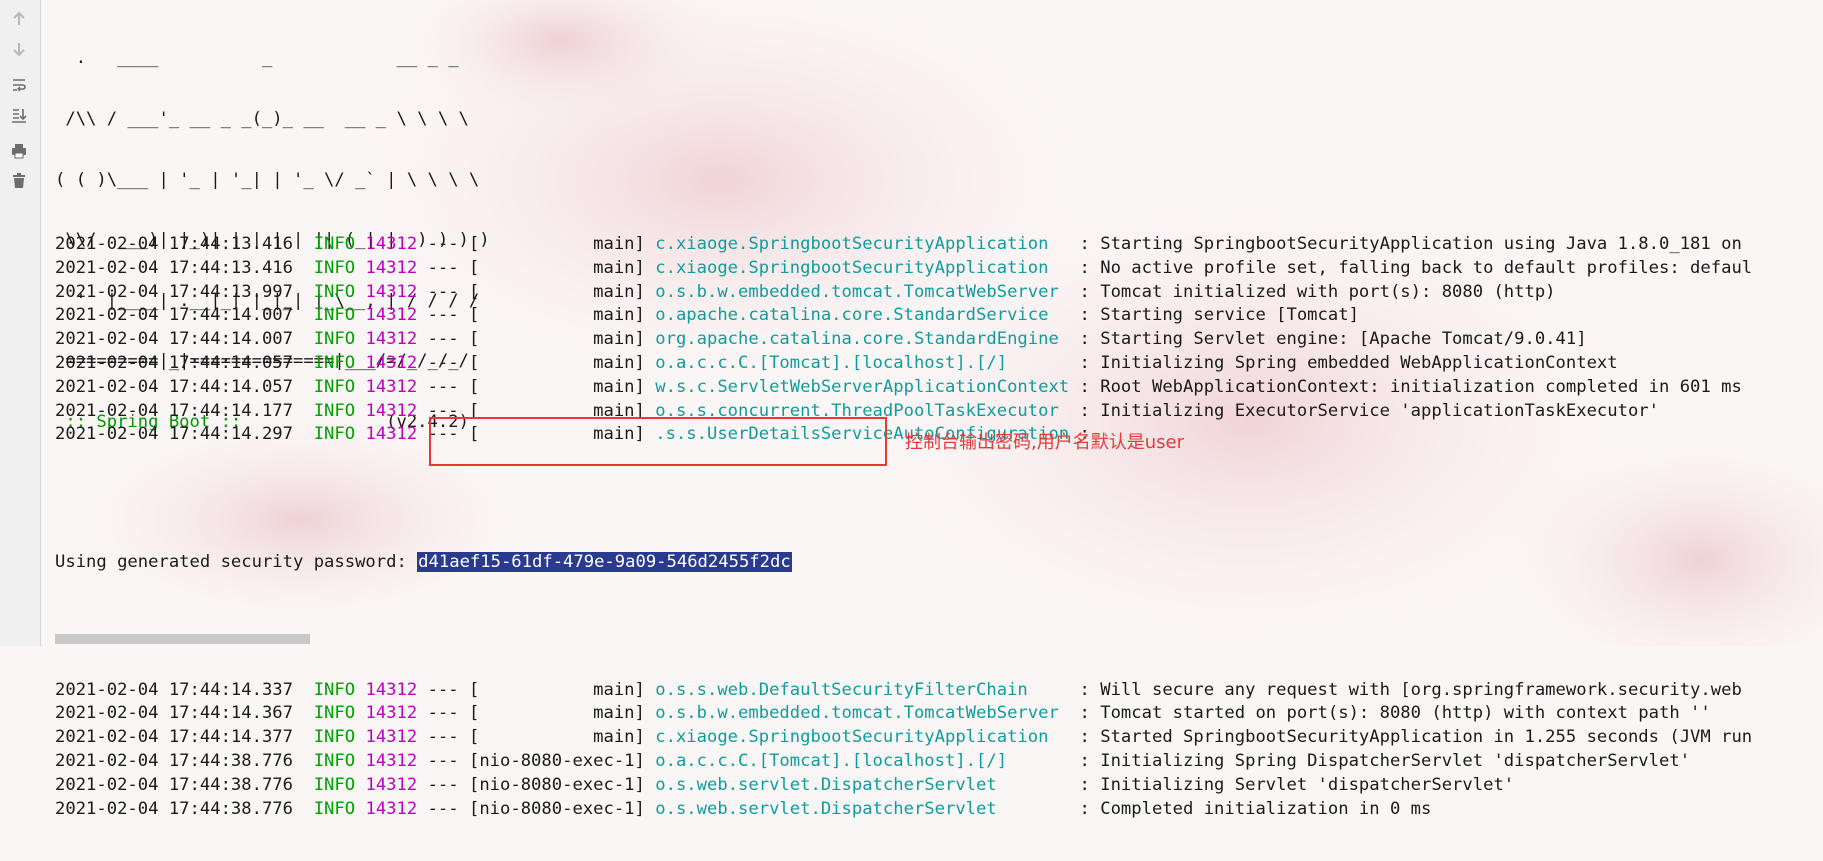 The width and height of the screenshot is (1823, 861). Describe the element at coordinates (236, 561) in the screenshot. I see `password-label: Using generated security password:` at that location.